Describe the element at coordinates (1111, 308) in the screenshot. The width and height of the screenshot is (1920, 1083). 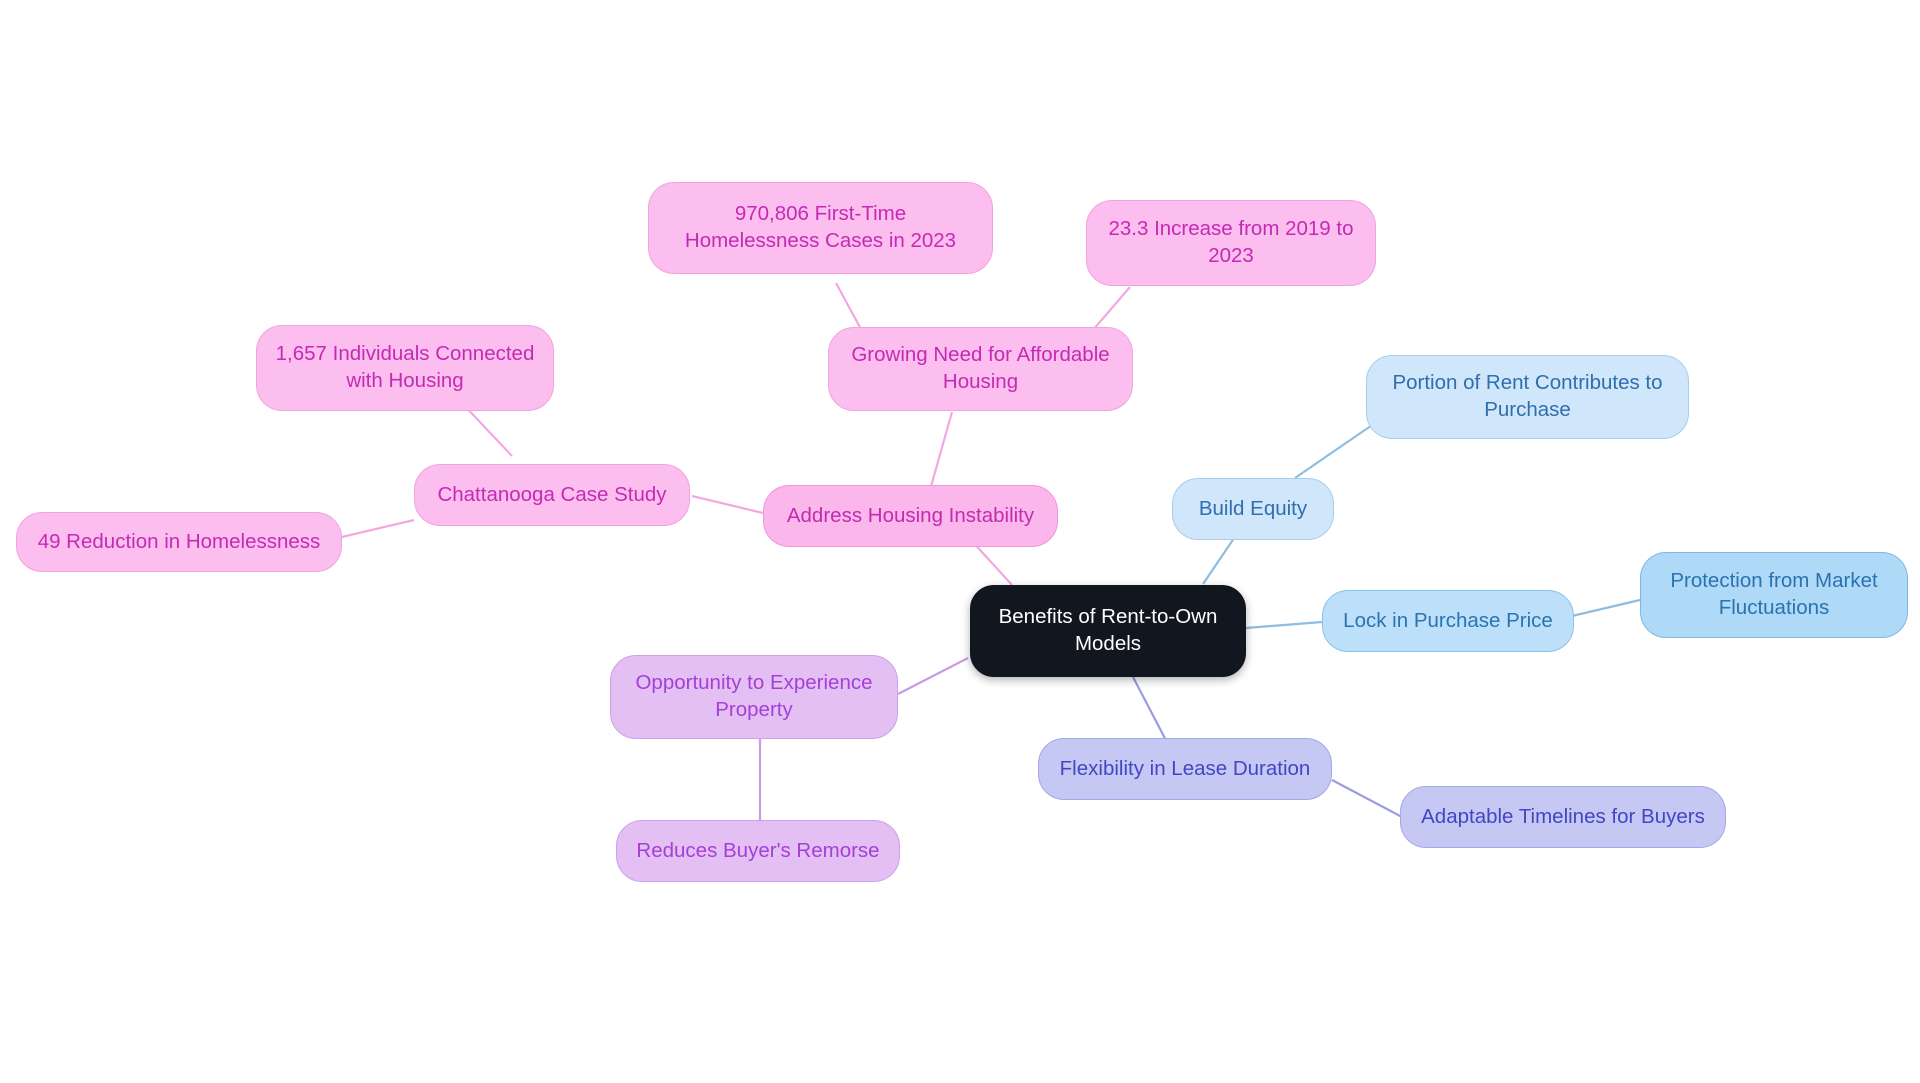
I see `edge-growing-need-to-increase` at that location.